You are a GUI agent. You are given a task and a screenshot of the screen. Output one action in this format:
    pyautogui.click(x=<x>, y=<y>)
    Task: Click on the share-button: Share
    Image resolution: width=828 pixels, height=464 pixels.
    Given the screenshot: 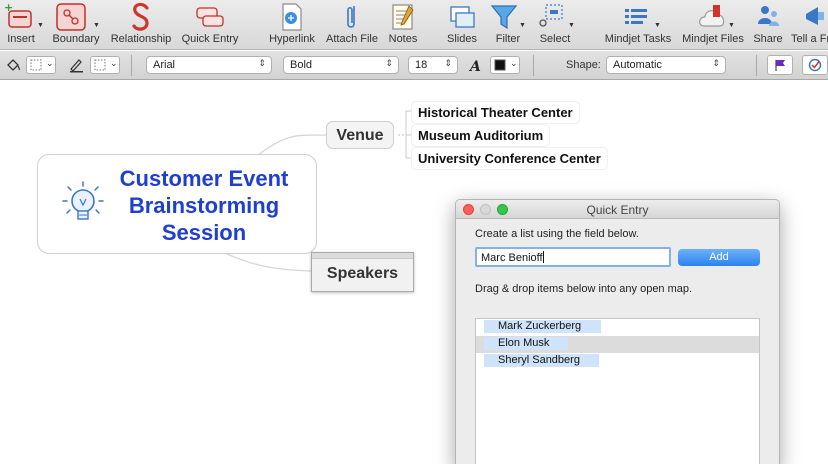 What is the action you would take?
    pyautogui.click(x=768, y=25)
    